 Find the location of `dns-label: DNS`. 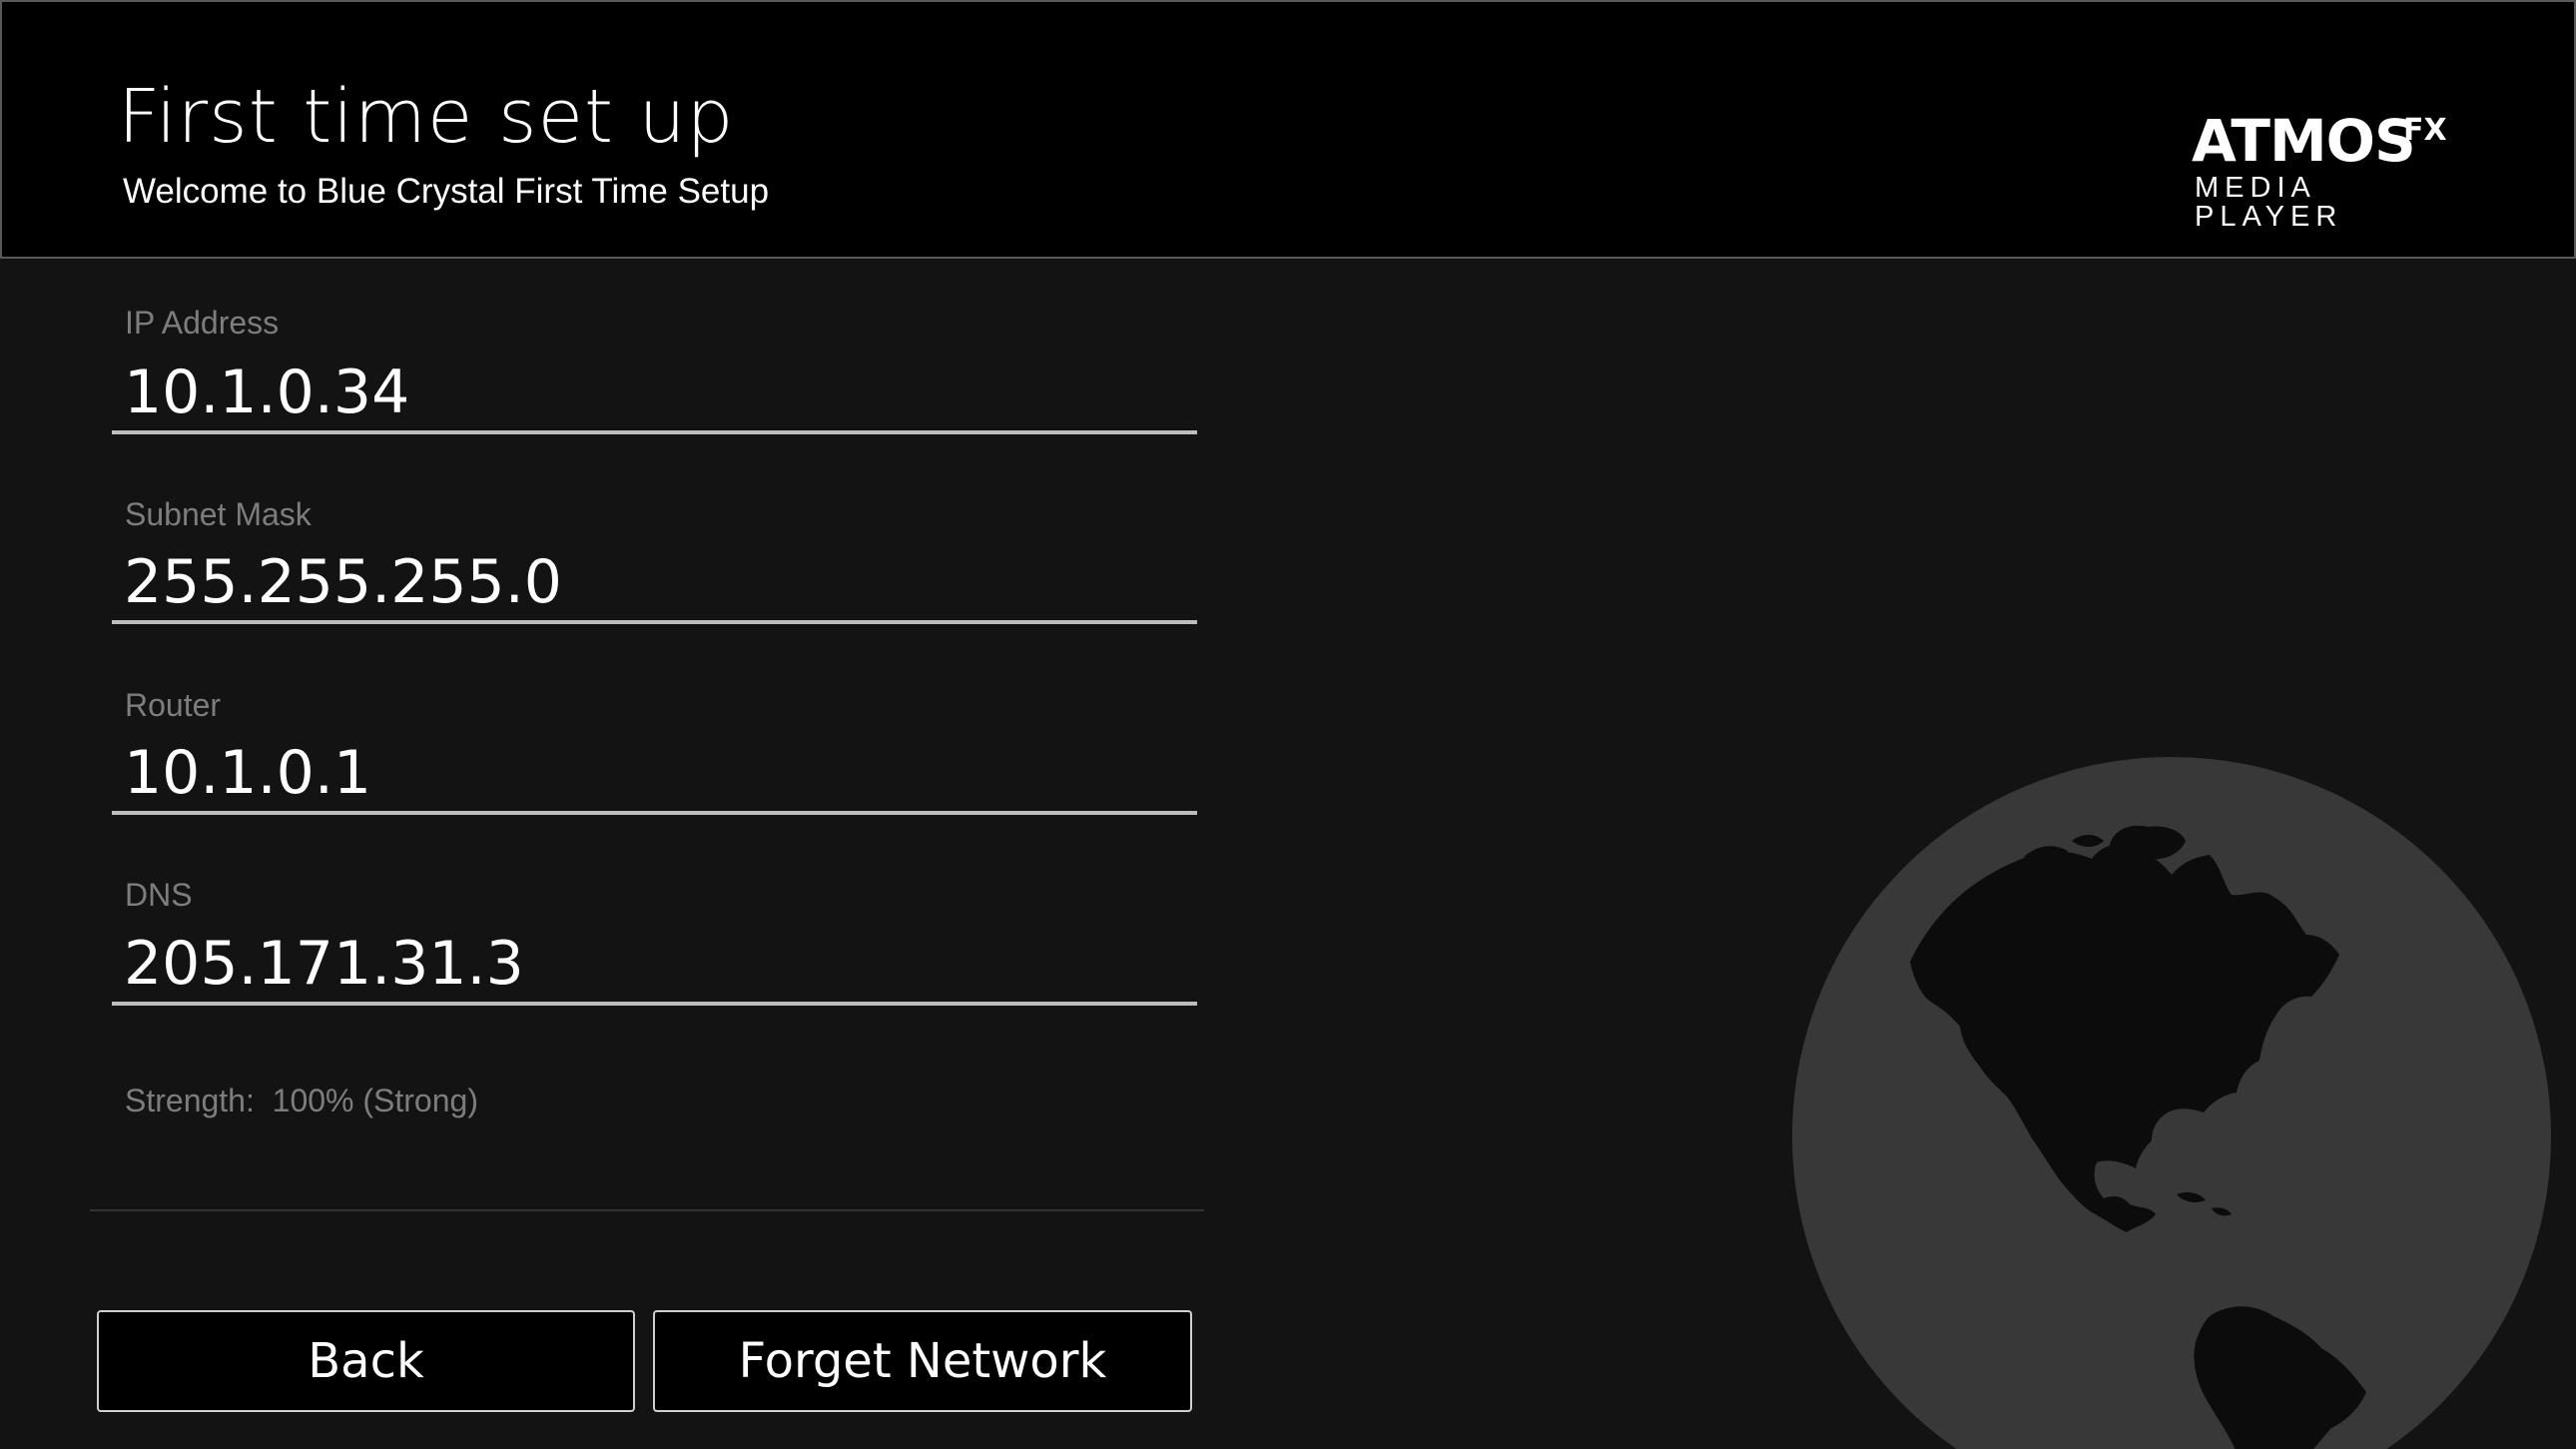

dns-label: DNS is located at coordinates (159, 895).